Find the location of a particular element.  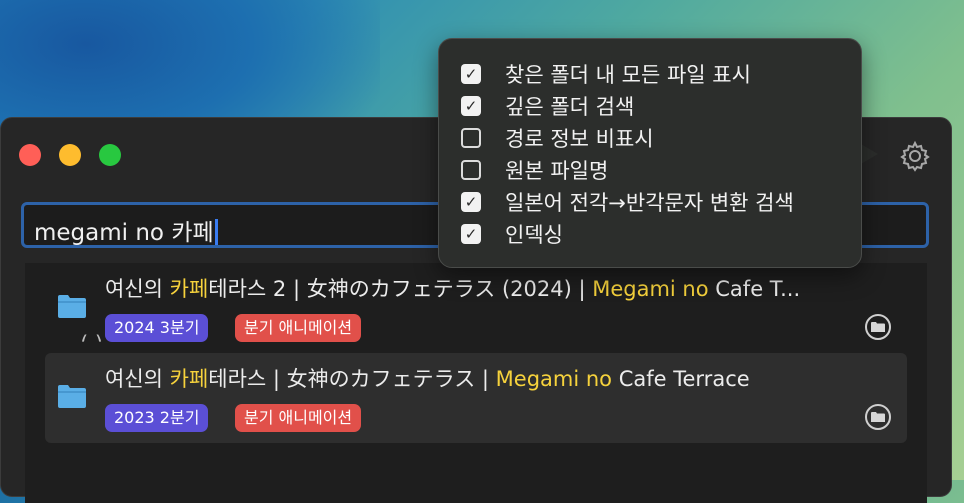

option-show-all-files: ✓ 찾은 폴더 내 모든 파일 표시 is located at coordinates (606, 74).